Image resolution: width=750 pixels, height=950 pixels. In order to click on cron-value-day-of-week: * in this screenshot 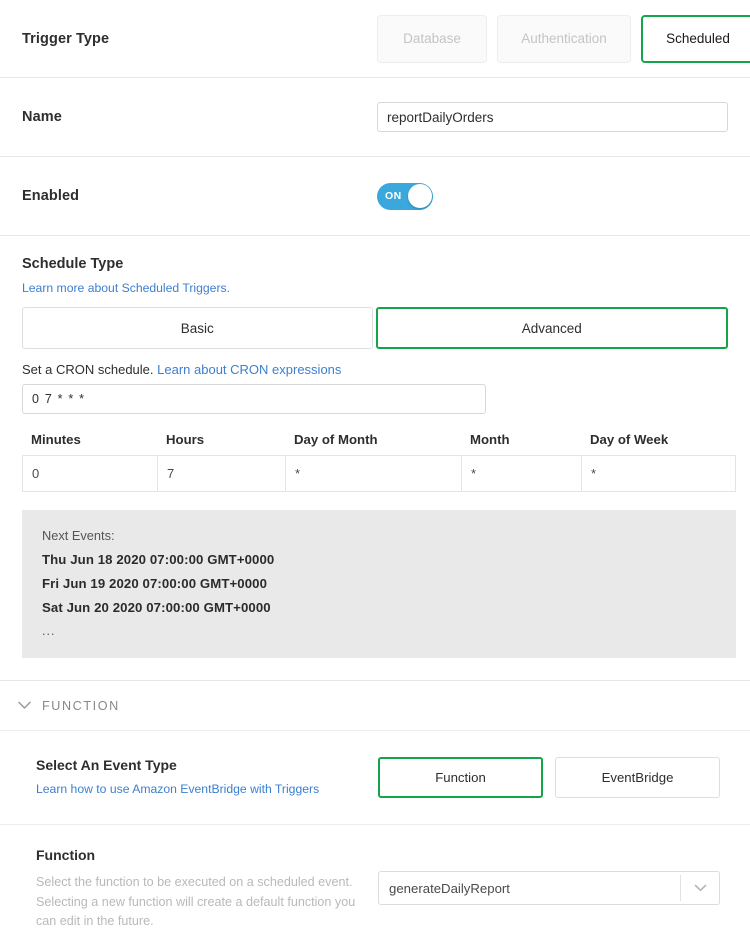, I will do `click(658, 473)`.